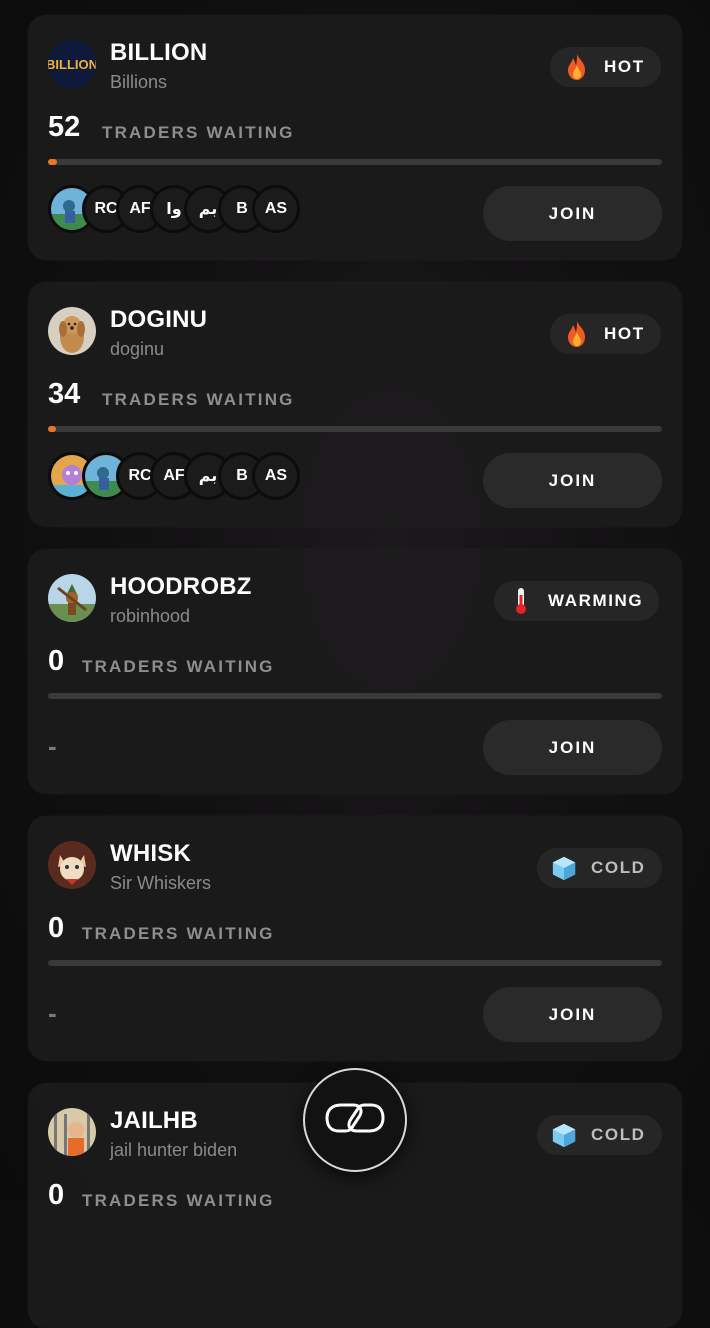  Describe the element at coordinates (72, 331) in the screenshot. I see `doginu-logo` at that location.